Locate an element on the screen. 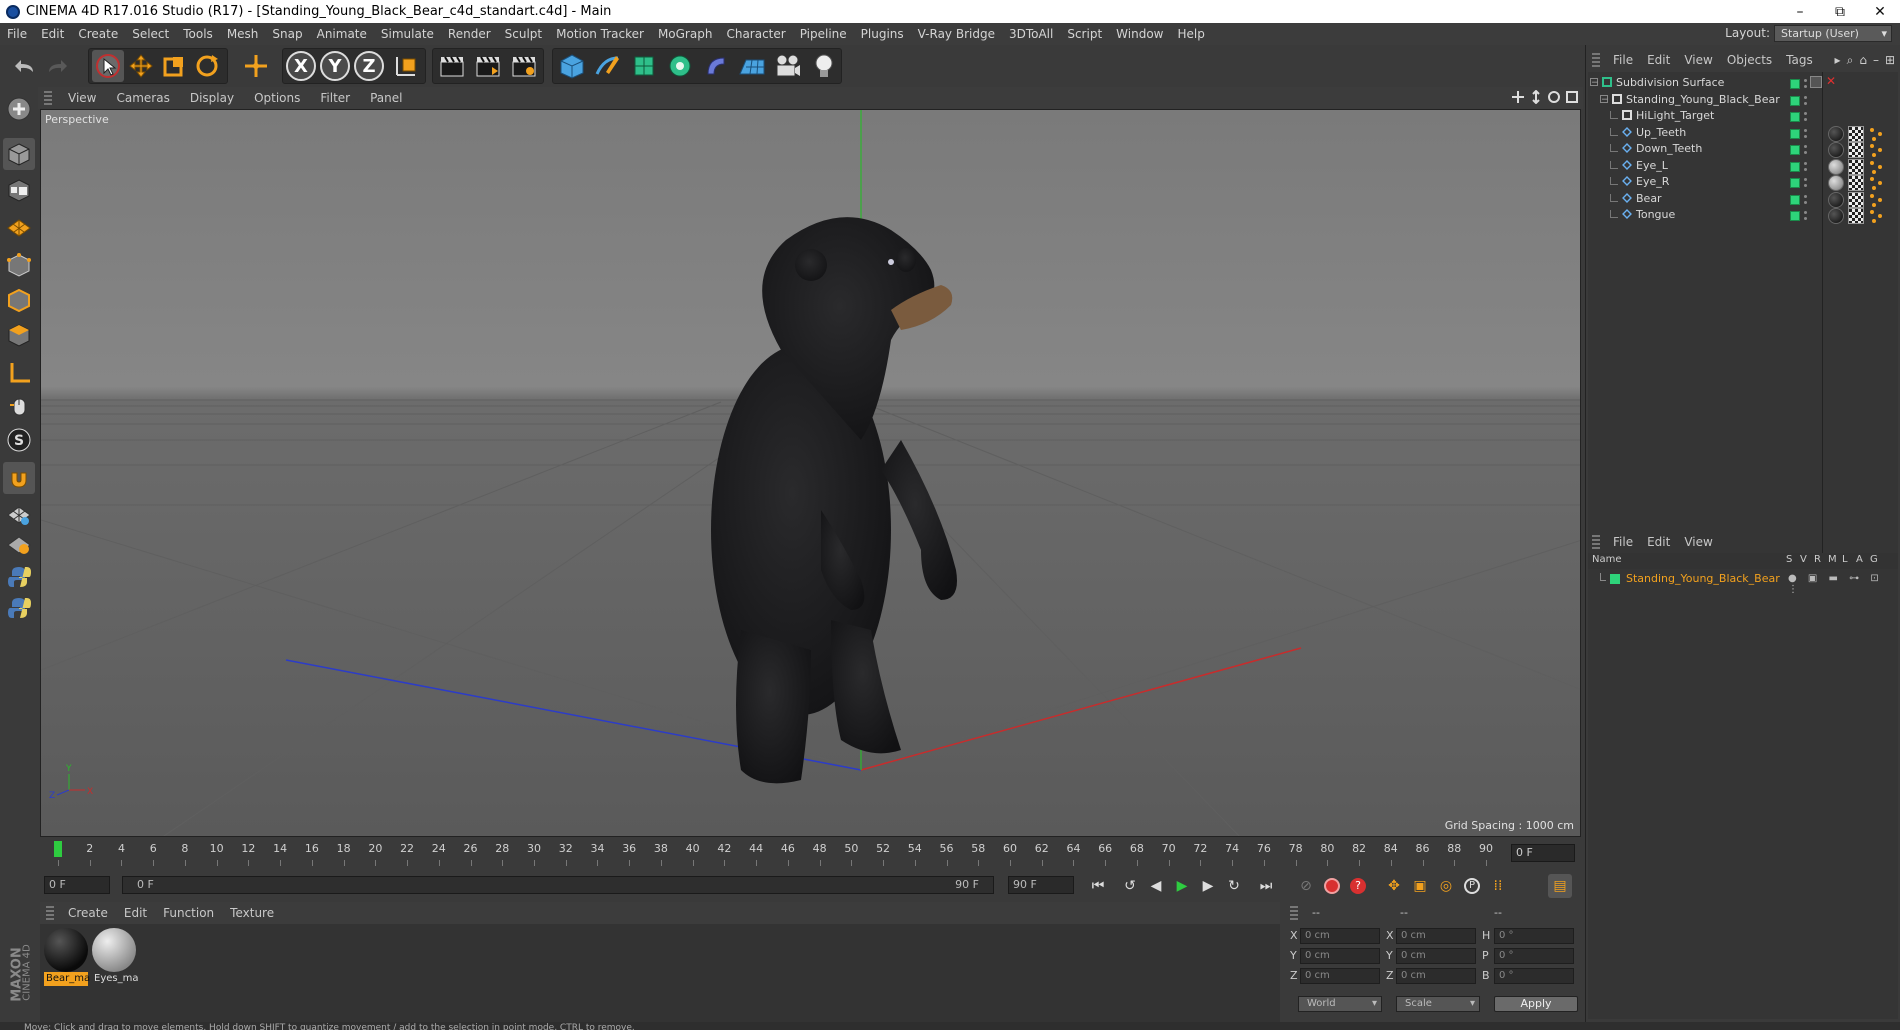 The height and width of the screenshot is (1030, 1900). pos-y-field: 0 cm is located at coordinates (1340, 956).